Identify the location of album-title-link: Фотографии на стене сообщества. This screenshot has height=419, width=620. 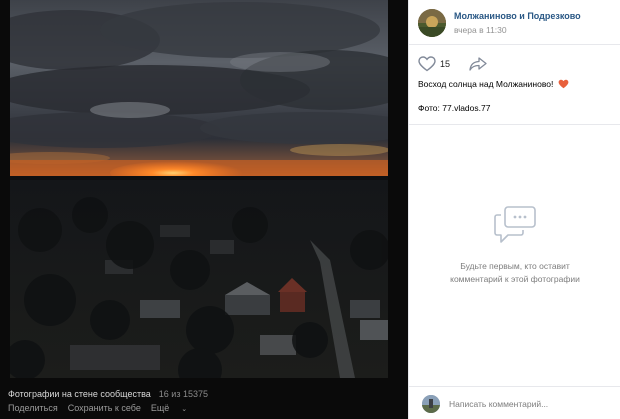
(79, 394).